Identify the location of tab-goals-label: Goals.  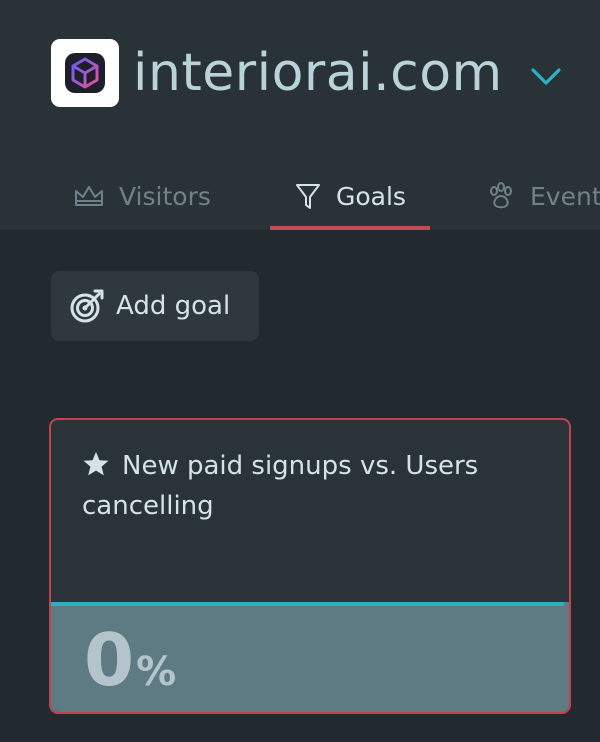
(371, 196).